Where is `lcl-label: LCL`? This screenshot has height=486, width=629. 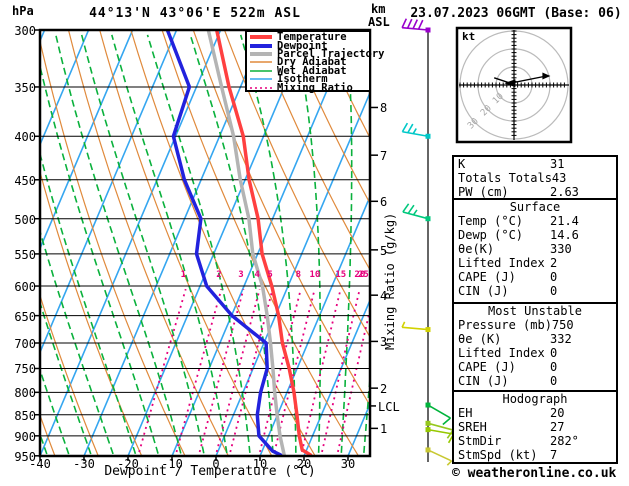
lcl-label: LCL is located at coordinates (389, 406).